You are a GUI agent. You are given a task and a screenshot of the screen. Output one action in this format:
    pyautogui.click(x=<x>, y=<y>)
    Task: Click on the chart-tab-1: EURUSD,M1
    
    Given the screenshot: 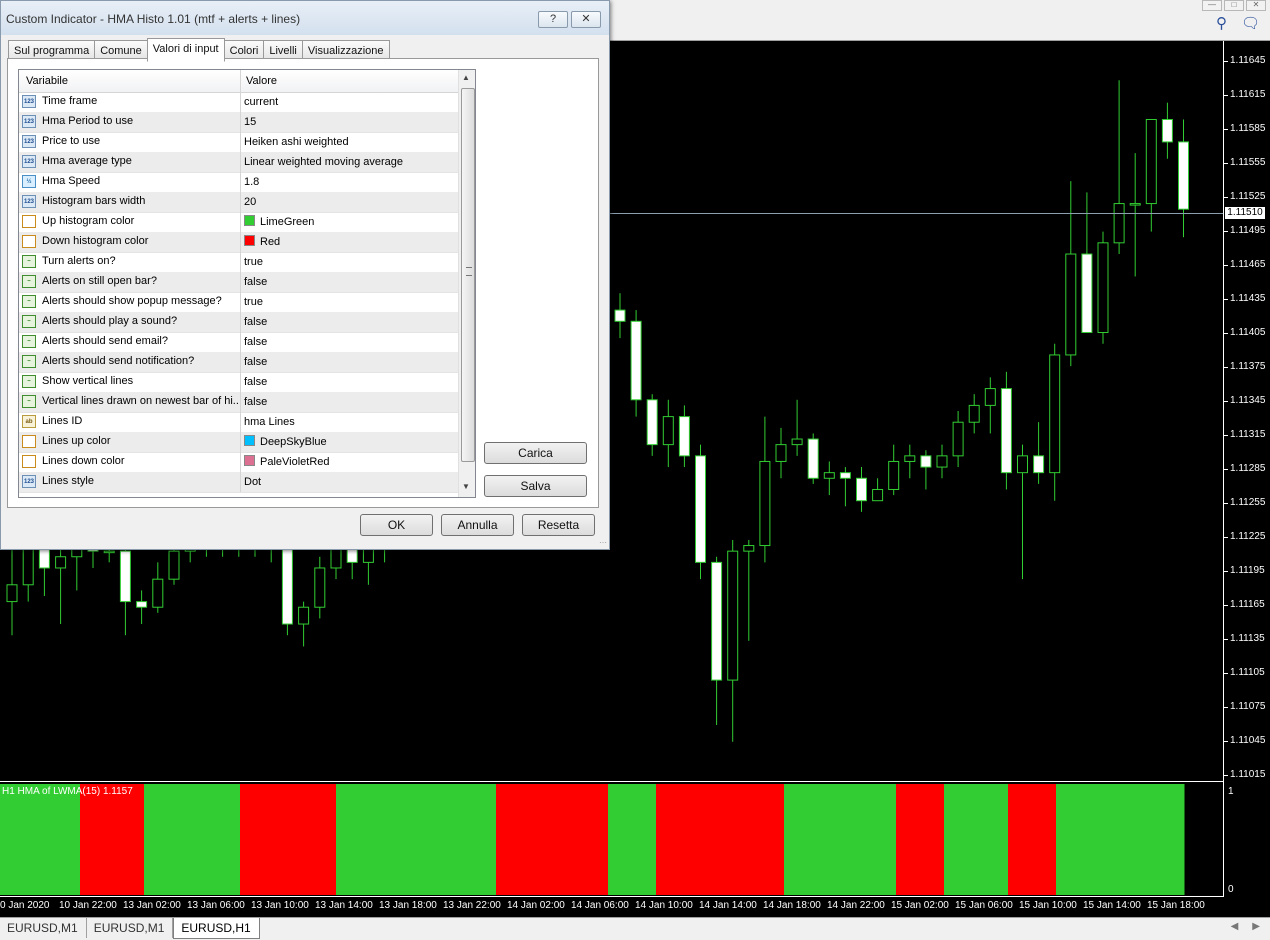 What is the action you would take?
    pyautogui.click(x=43, y=928)
    